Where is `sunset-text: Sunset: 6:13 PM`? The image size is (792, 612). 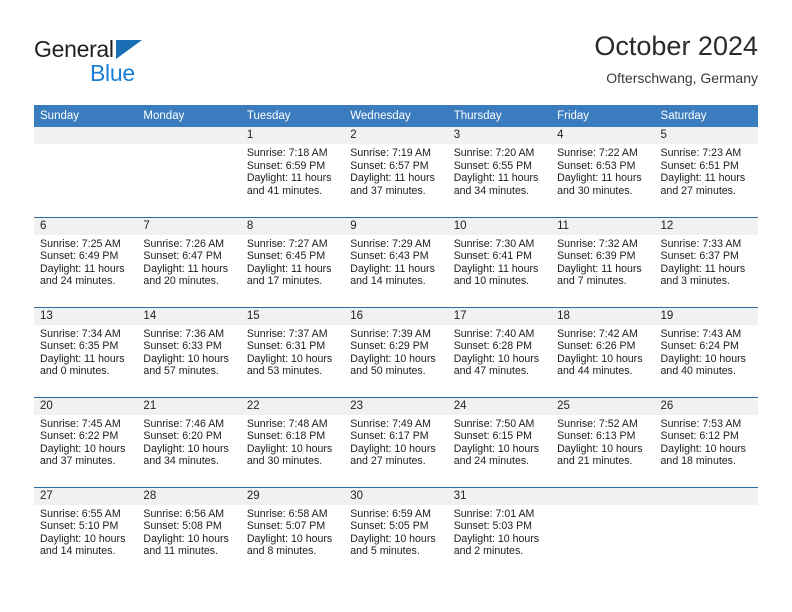 sunset-text: Sunset: 6:13 PM is located at coordinates (596, 436).